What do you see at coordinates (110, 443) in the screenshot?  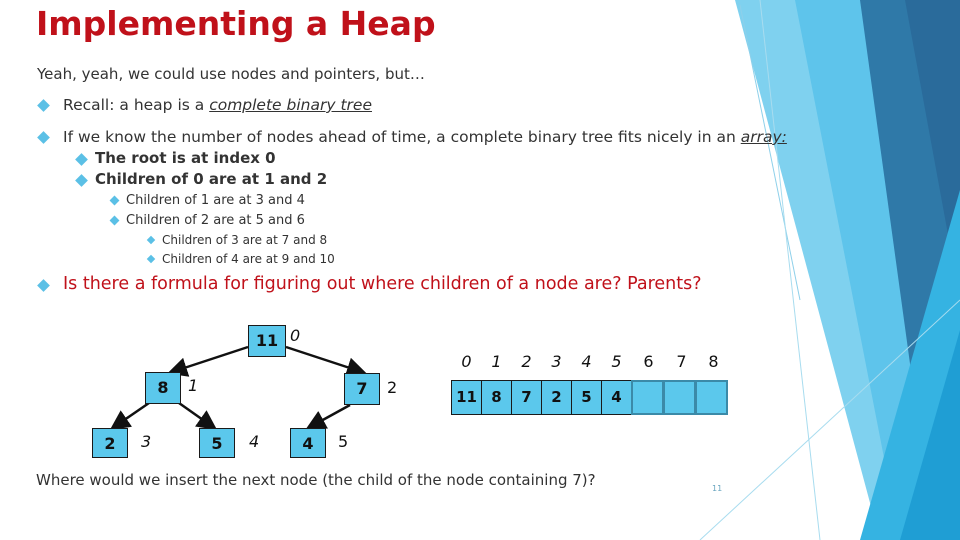 I see `tree-node: 2` at bounding box center [110, 443].